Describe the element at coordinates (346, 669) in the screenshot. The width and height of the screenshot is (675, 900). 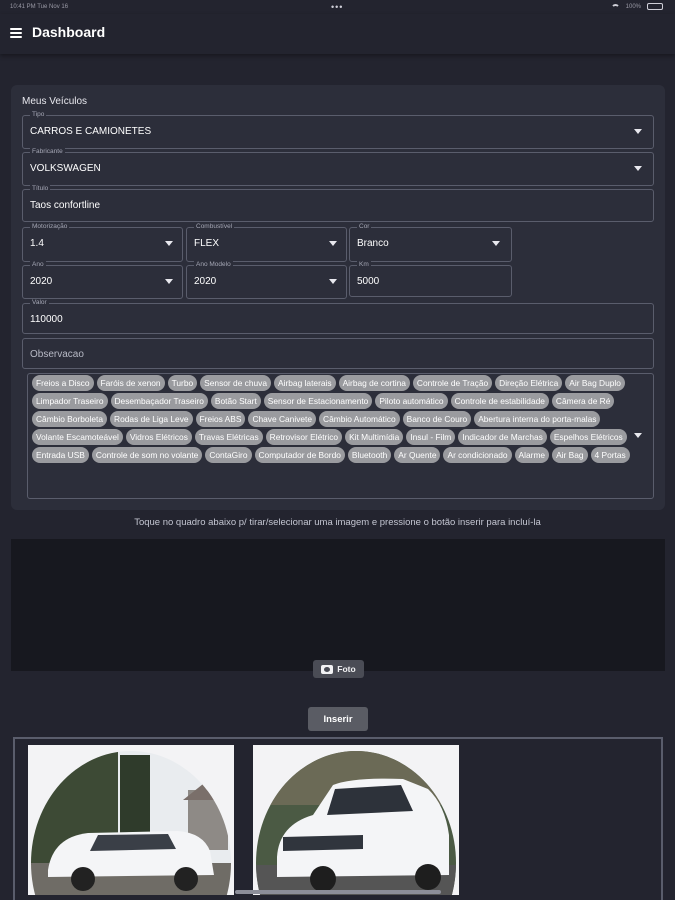
I see `foto-button-label: Foto` at that location.